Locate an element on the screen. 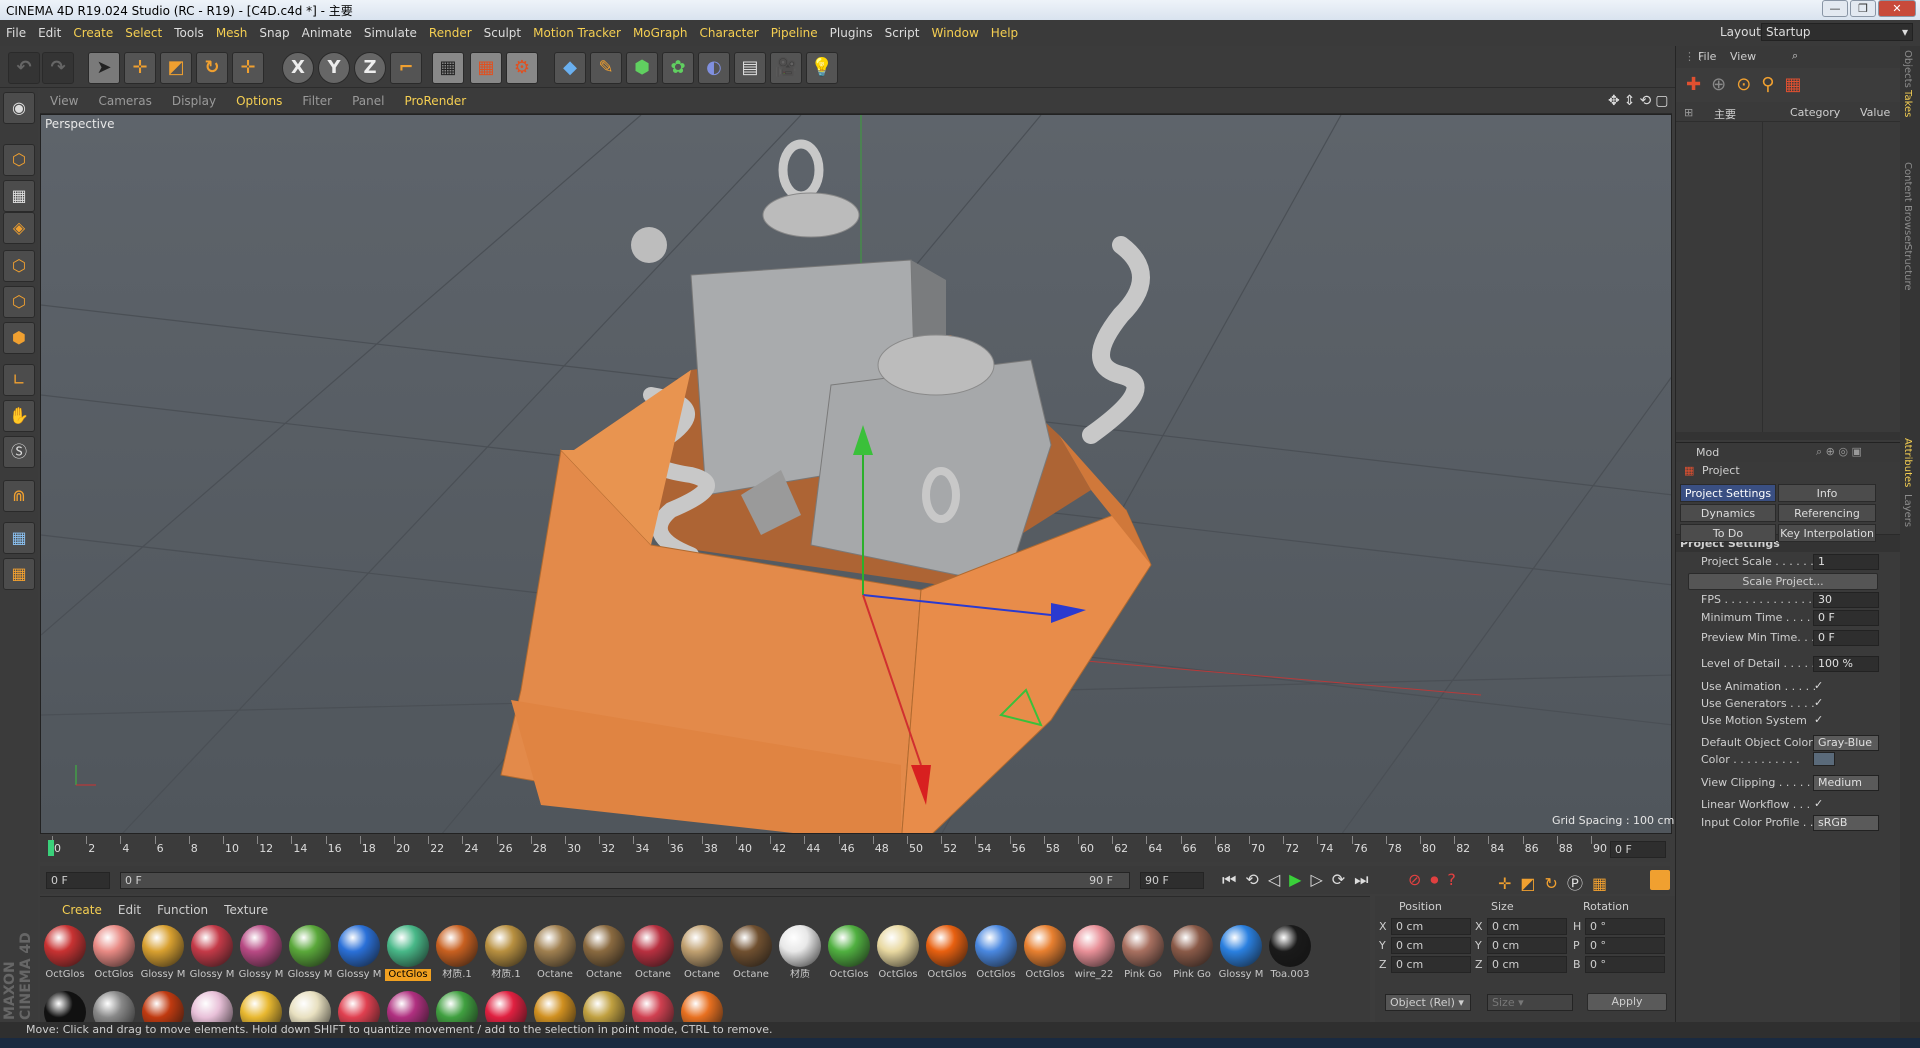 The width and height of the screenshot is (1920, 1048). material-swatch: 材质.1 is located at coordinates (457, 952).